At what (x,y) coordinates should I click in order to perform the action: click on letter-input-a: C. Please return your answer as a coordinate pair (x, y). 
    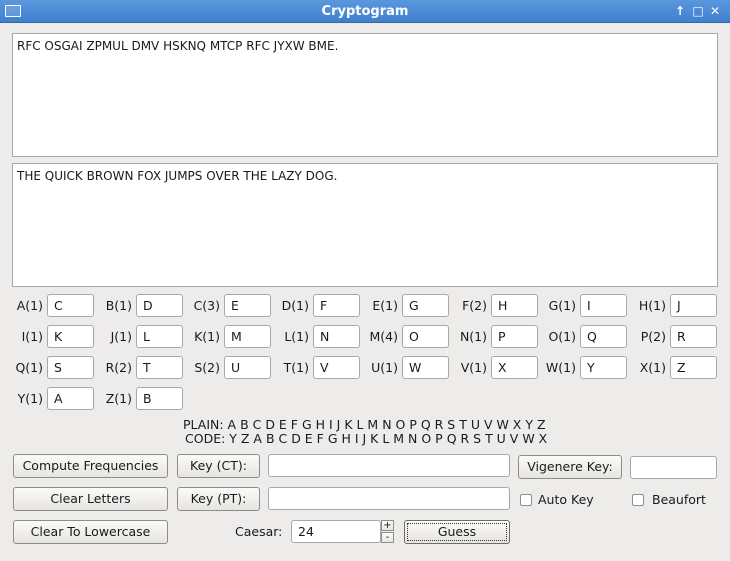
    Looking at the image, I should click on (70, 305).